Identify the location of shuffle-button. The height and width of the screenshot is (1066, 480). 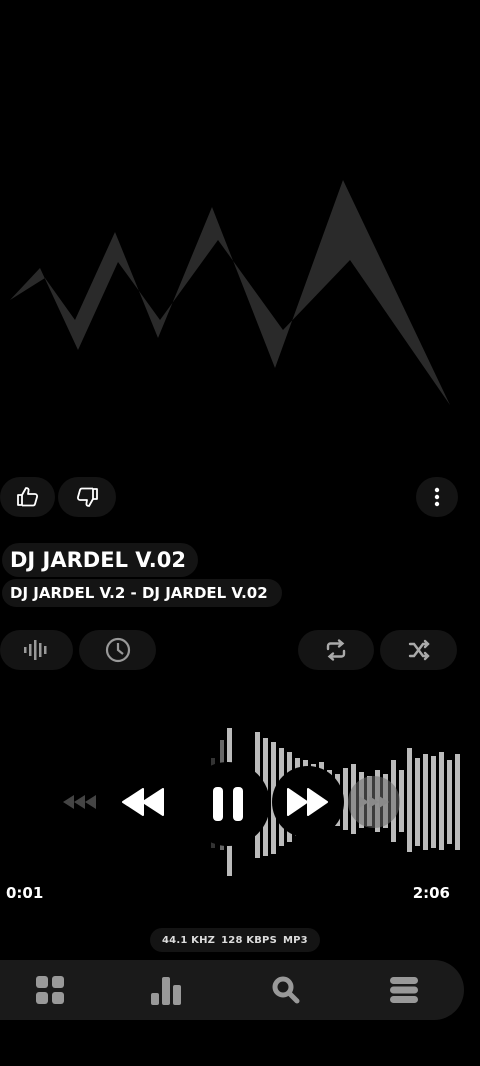
(418, 650).